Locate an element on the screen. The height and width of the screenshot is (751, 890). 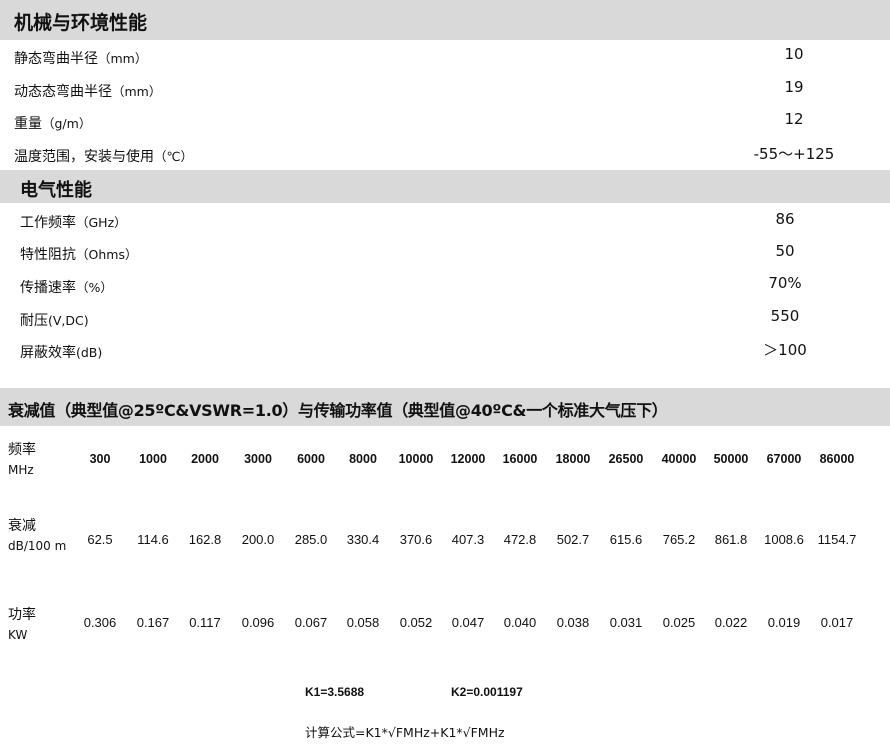
k1-constant: K1=3.5688 is located at coordinates (335, 692).